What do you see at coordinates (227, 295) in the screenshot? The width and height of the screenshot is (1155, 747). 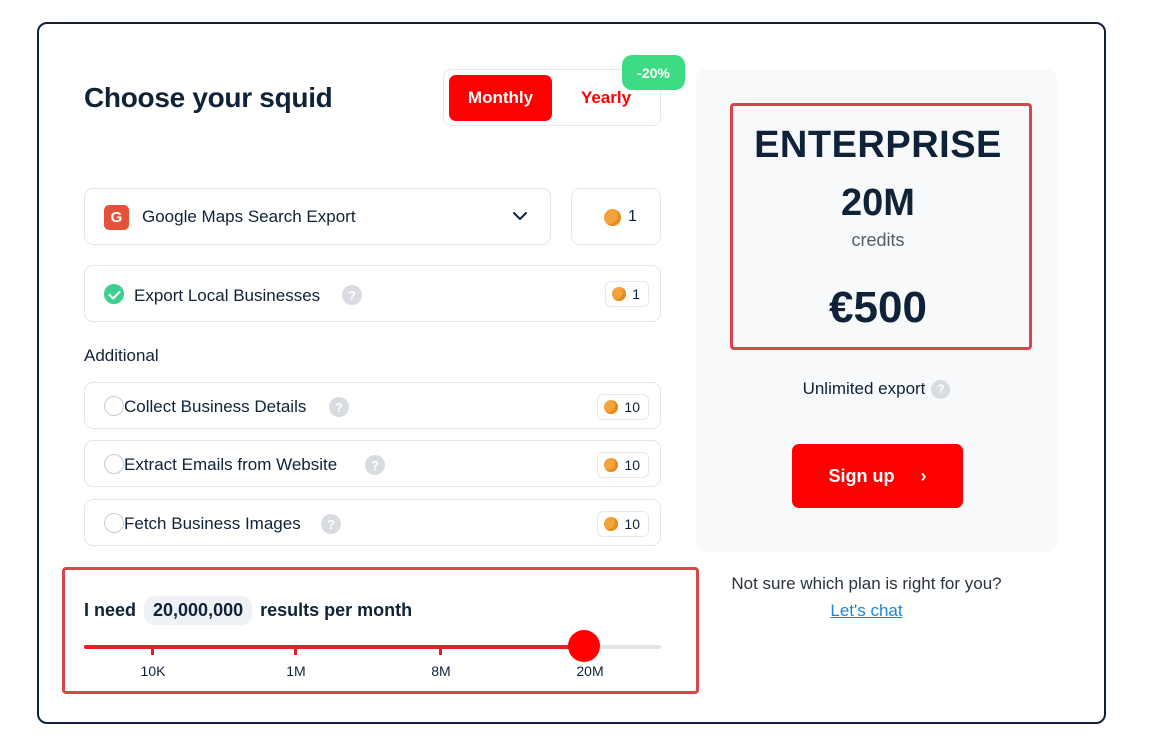 I see `option-label: Export Local Businesses` at bounding box center [227, 295].